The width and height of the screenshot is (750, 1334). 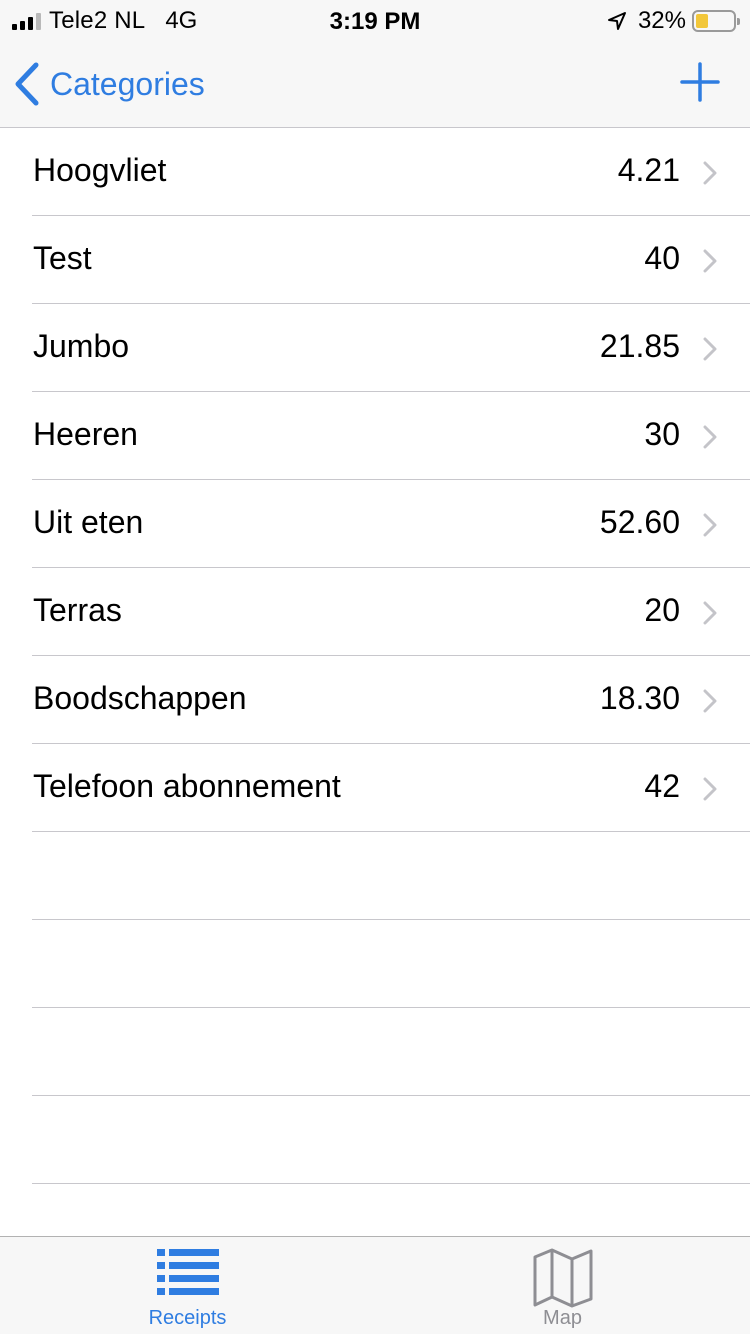 I want to click on category-row: Boodschappen 18.30, so click(x=375, y=700).